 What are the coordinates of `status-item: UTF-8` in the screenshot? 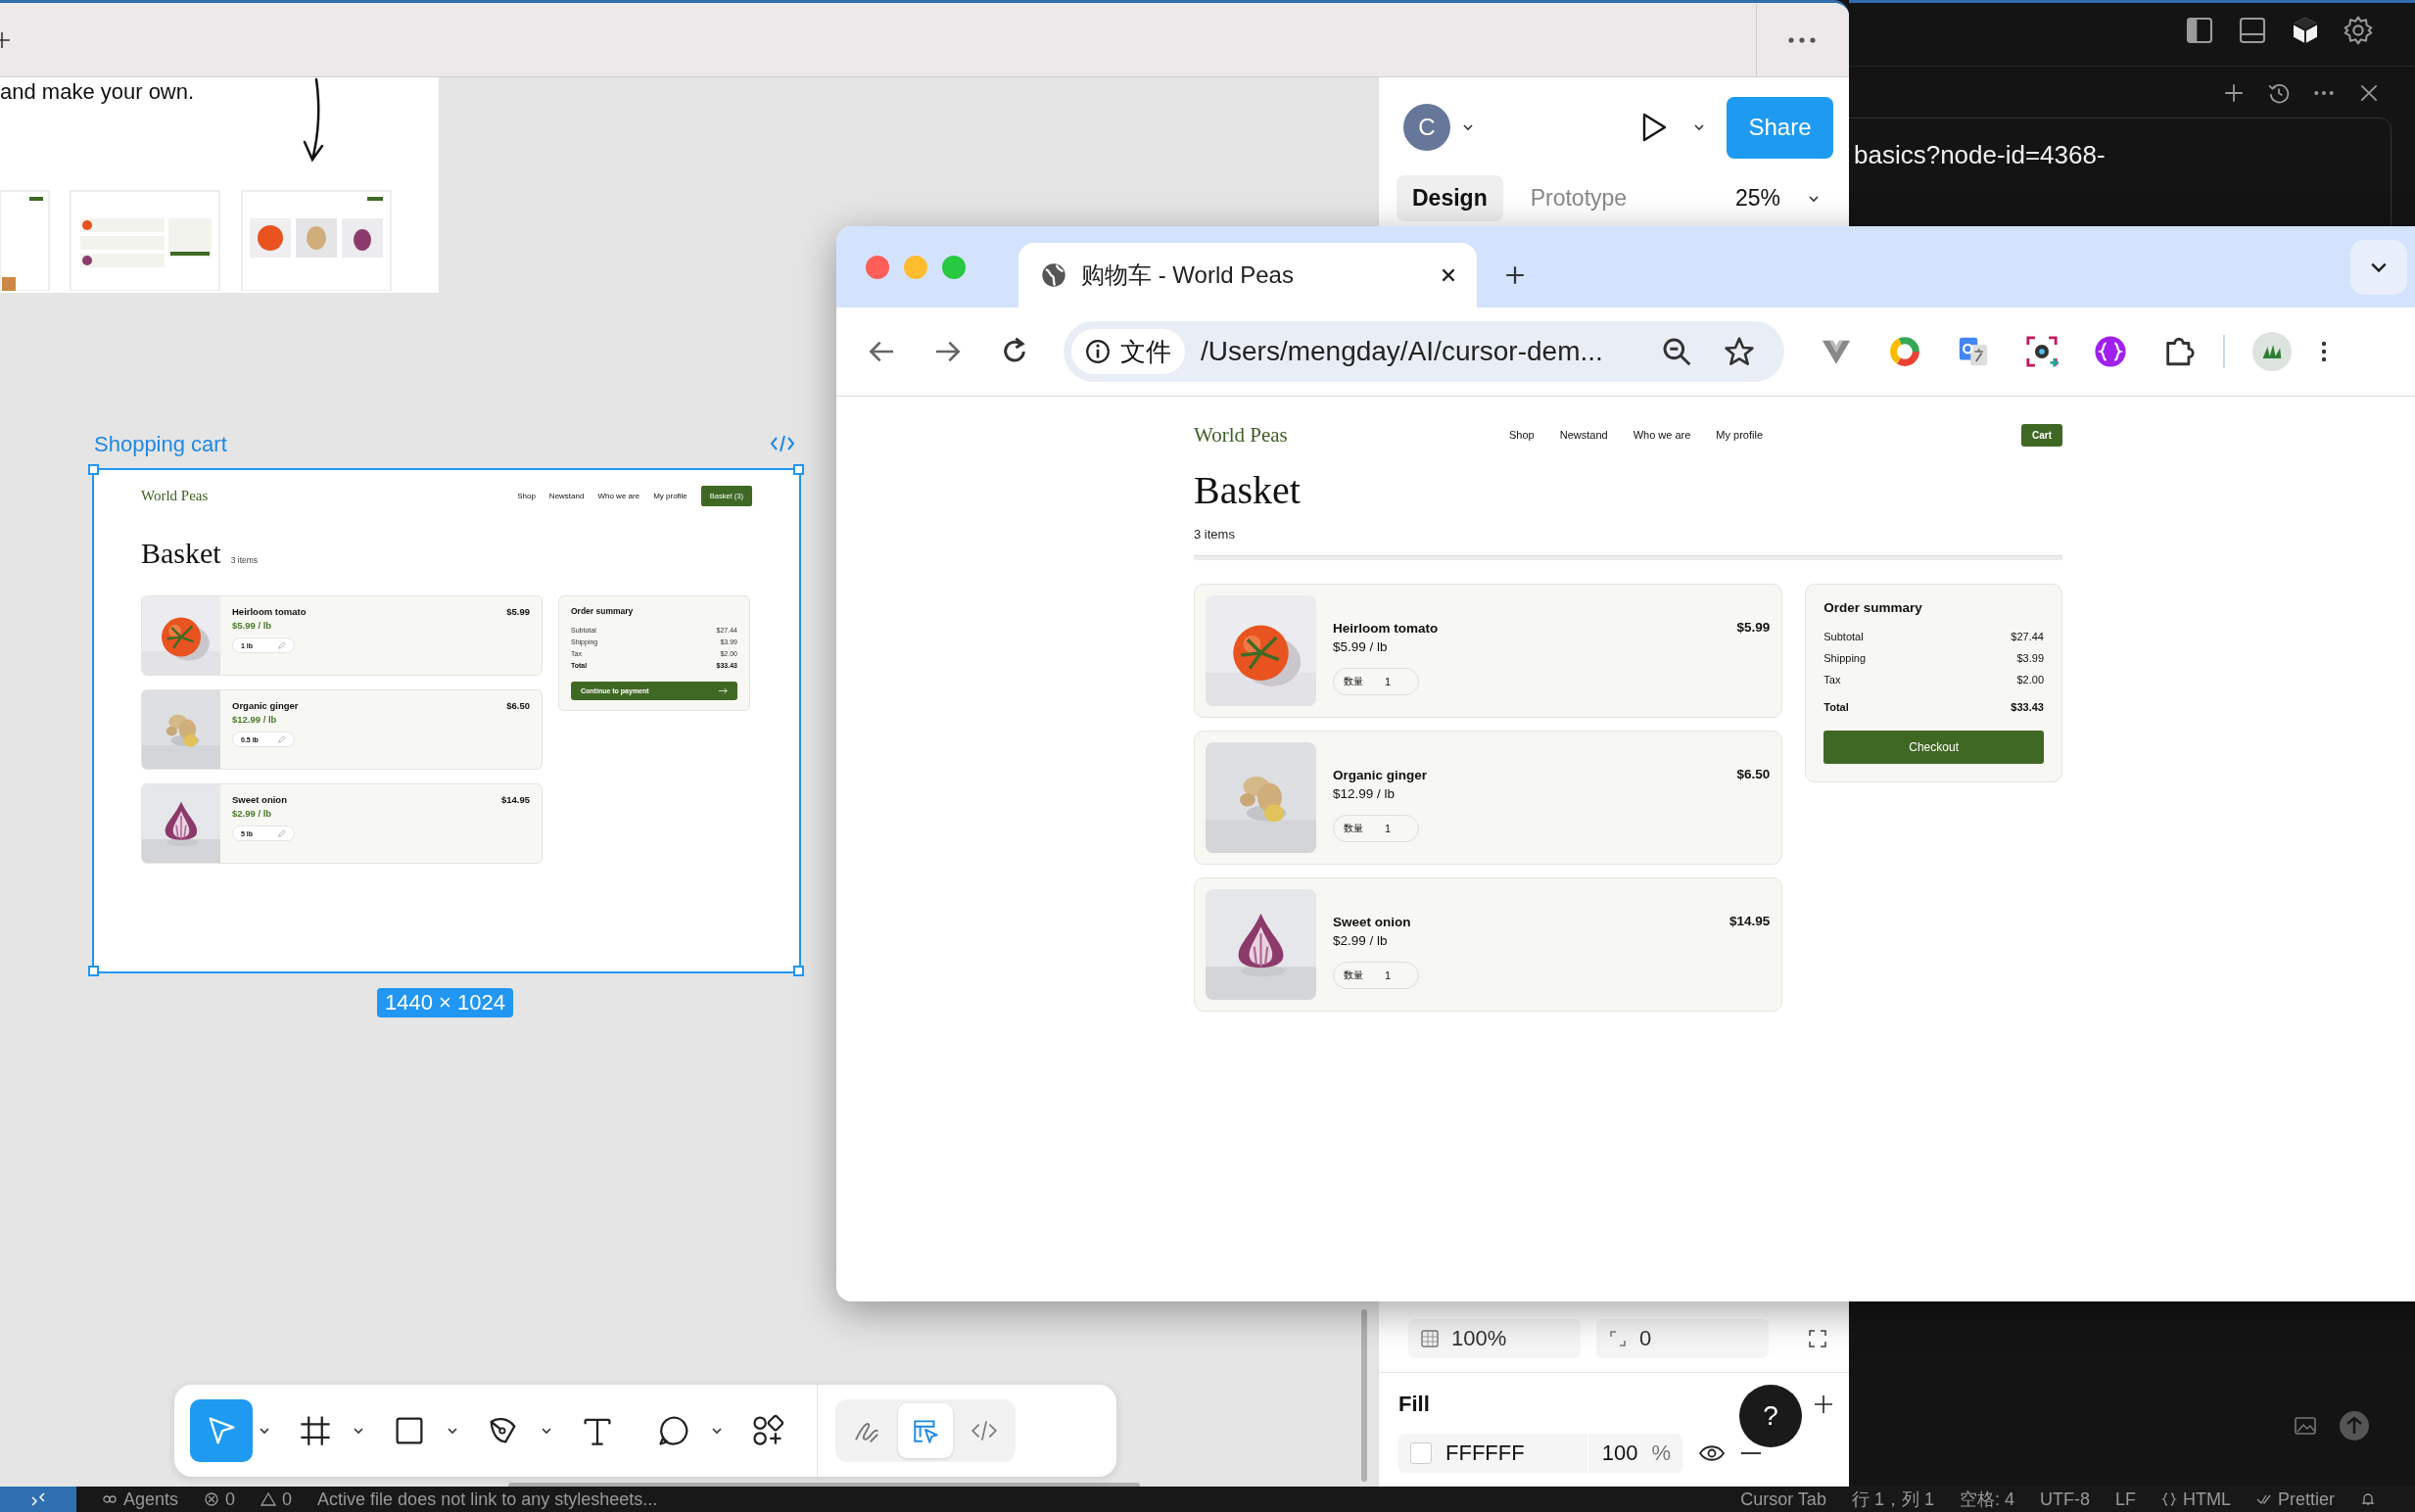 It's located at (2064, 1499).